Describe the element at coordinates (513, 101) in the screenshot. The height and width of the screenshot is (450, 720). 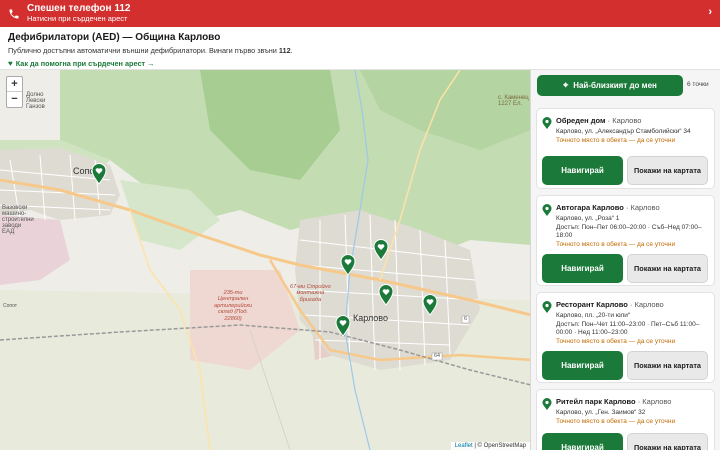
I see `map-label-peak: с. Каменец 1227 Ел.` at that location.